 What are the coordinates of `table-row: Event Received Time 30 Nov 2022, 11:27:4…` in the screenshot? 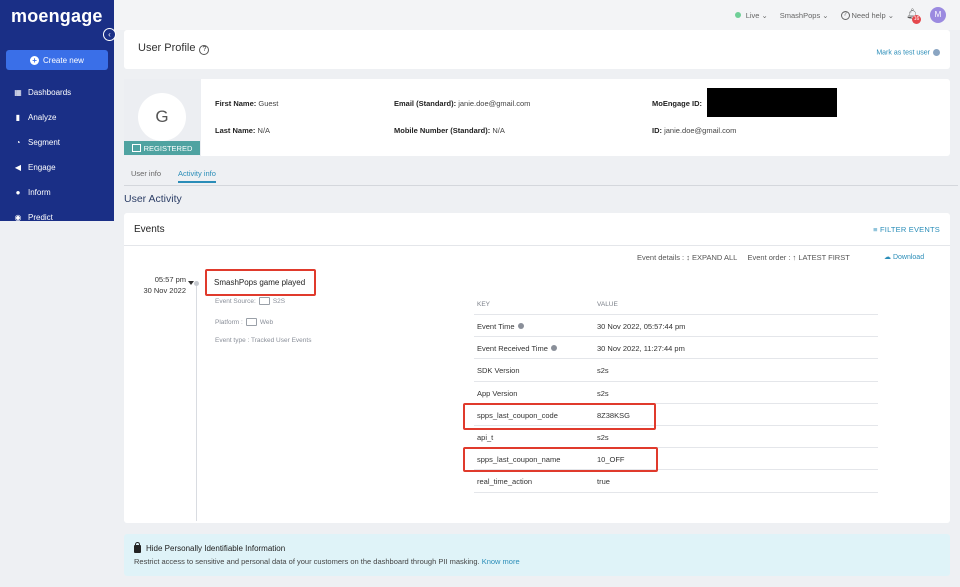 It's located at (676, 348).